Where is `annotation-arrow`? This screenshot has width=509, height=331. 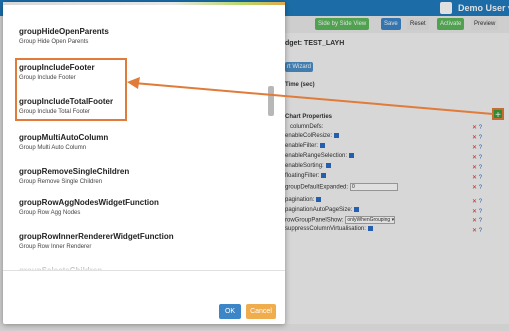
annotation-arrow is located at coordinates (310, 96).